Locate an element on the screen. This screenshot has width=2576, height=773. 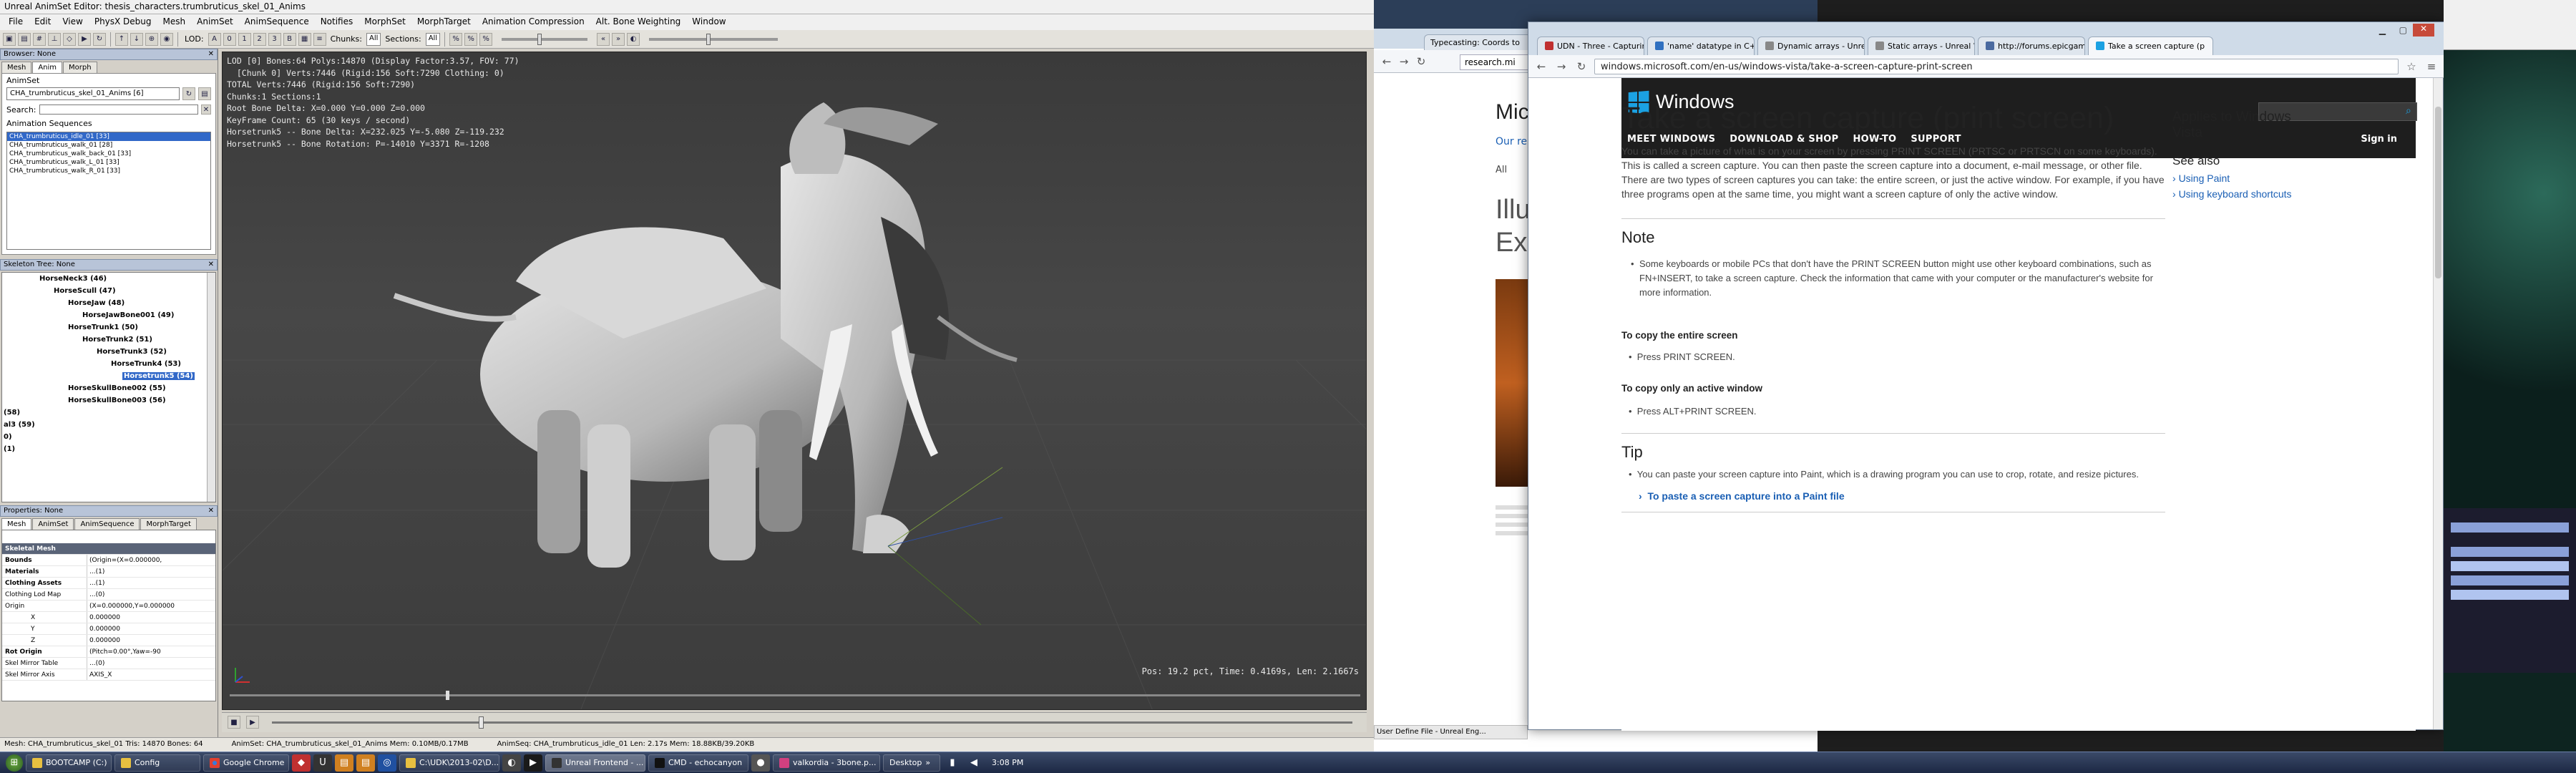
browser-tab-active: Take a screen capture (p is located at coordinates (2150, 46).